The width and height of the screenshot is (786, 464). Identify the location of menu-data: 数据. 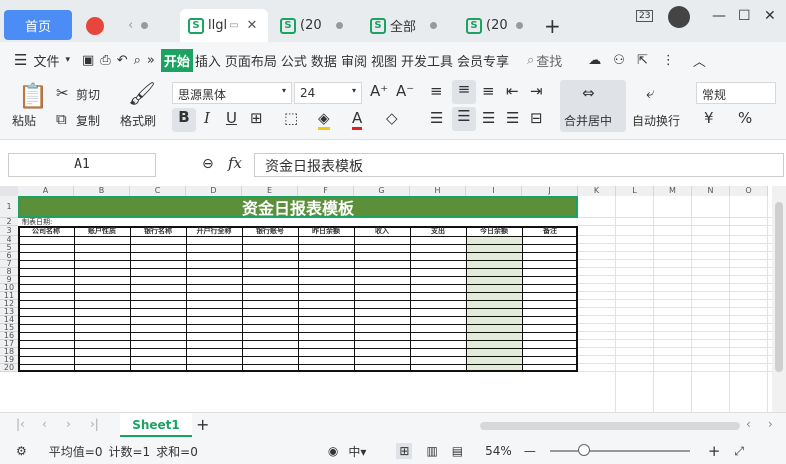
(324, 60).